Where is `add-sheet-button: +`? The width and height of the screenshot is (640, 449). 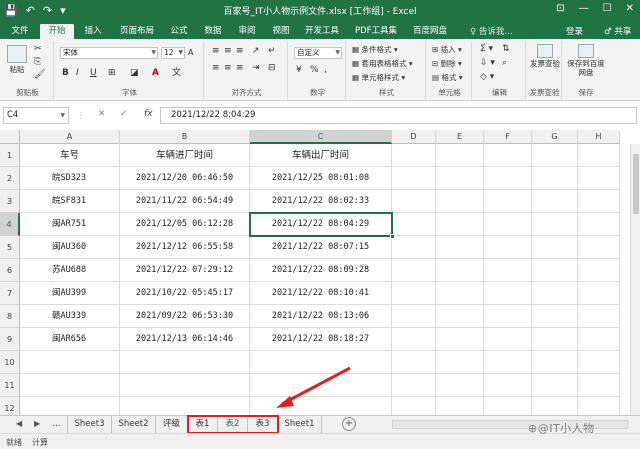 add-sheet-button: + is located at coordinates (349, 424).